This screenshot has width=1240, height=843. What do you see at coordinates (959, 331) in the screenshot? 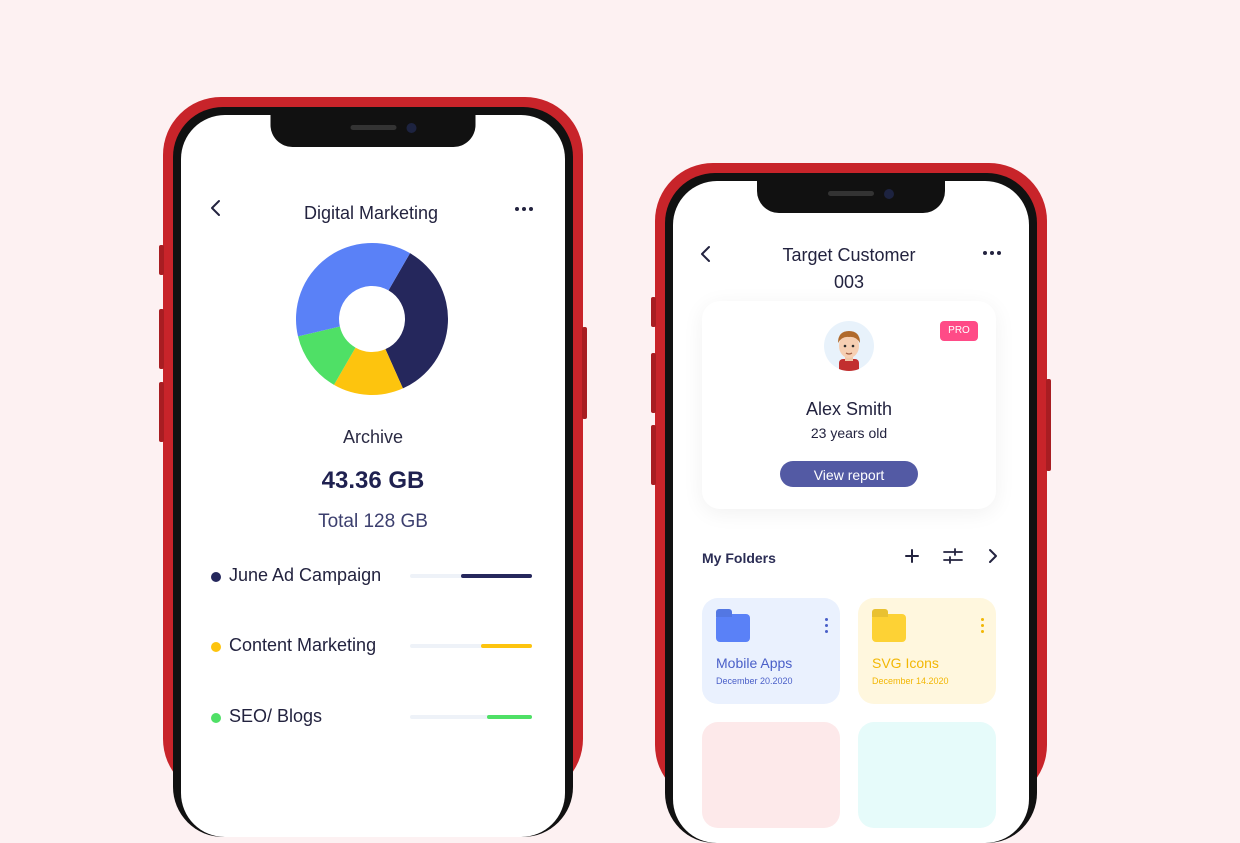
I see `pro-badge: PRO` at bounding box center [959, 331].